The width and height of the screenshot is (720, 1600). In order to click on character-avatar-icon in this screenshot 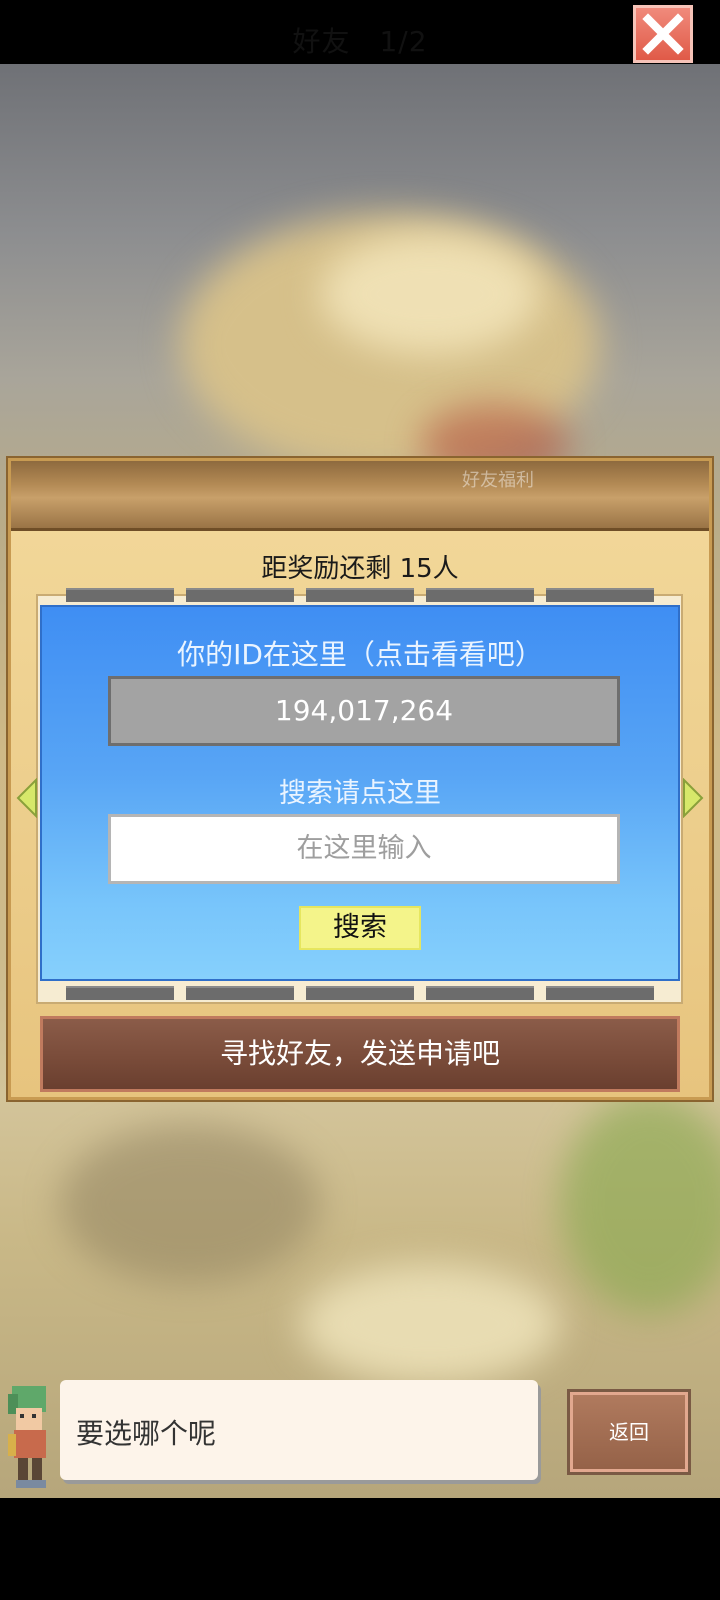, I will do `click(27, 1437)`.